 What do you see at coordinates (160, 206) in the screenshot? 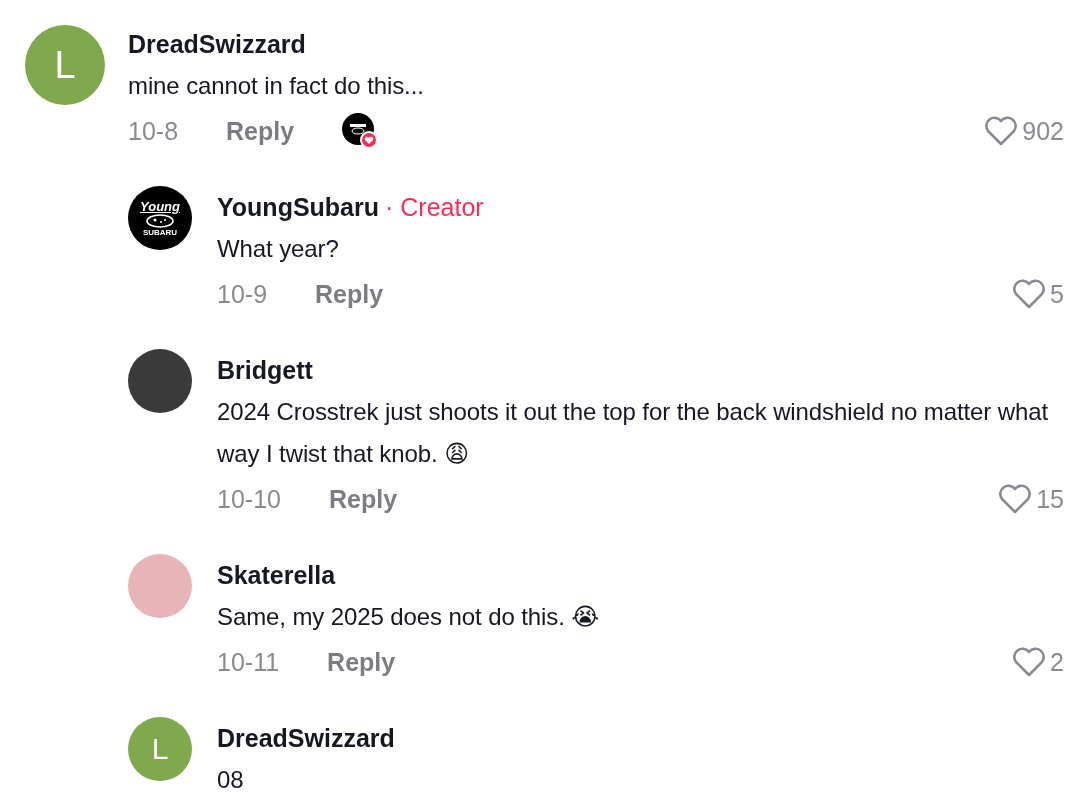
I see `logo-text: Young` at bounding box center [160, 206].